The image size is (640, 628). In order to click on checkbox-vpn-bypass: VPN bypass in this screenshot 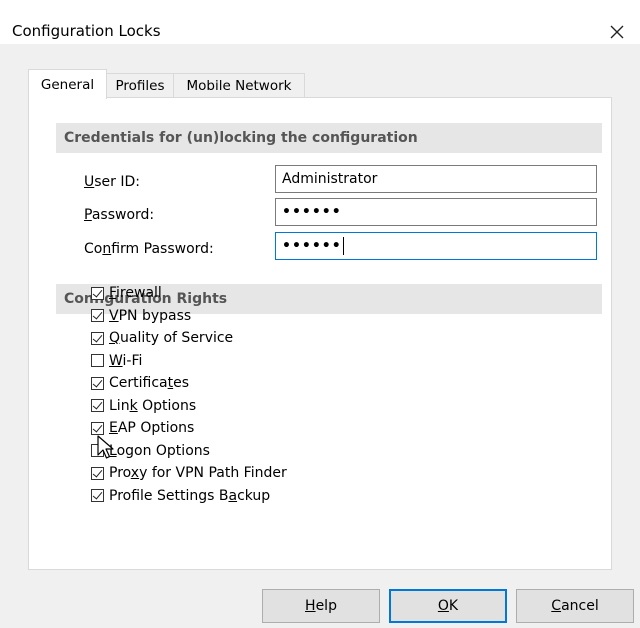, I will do `click(141, 316)`.